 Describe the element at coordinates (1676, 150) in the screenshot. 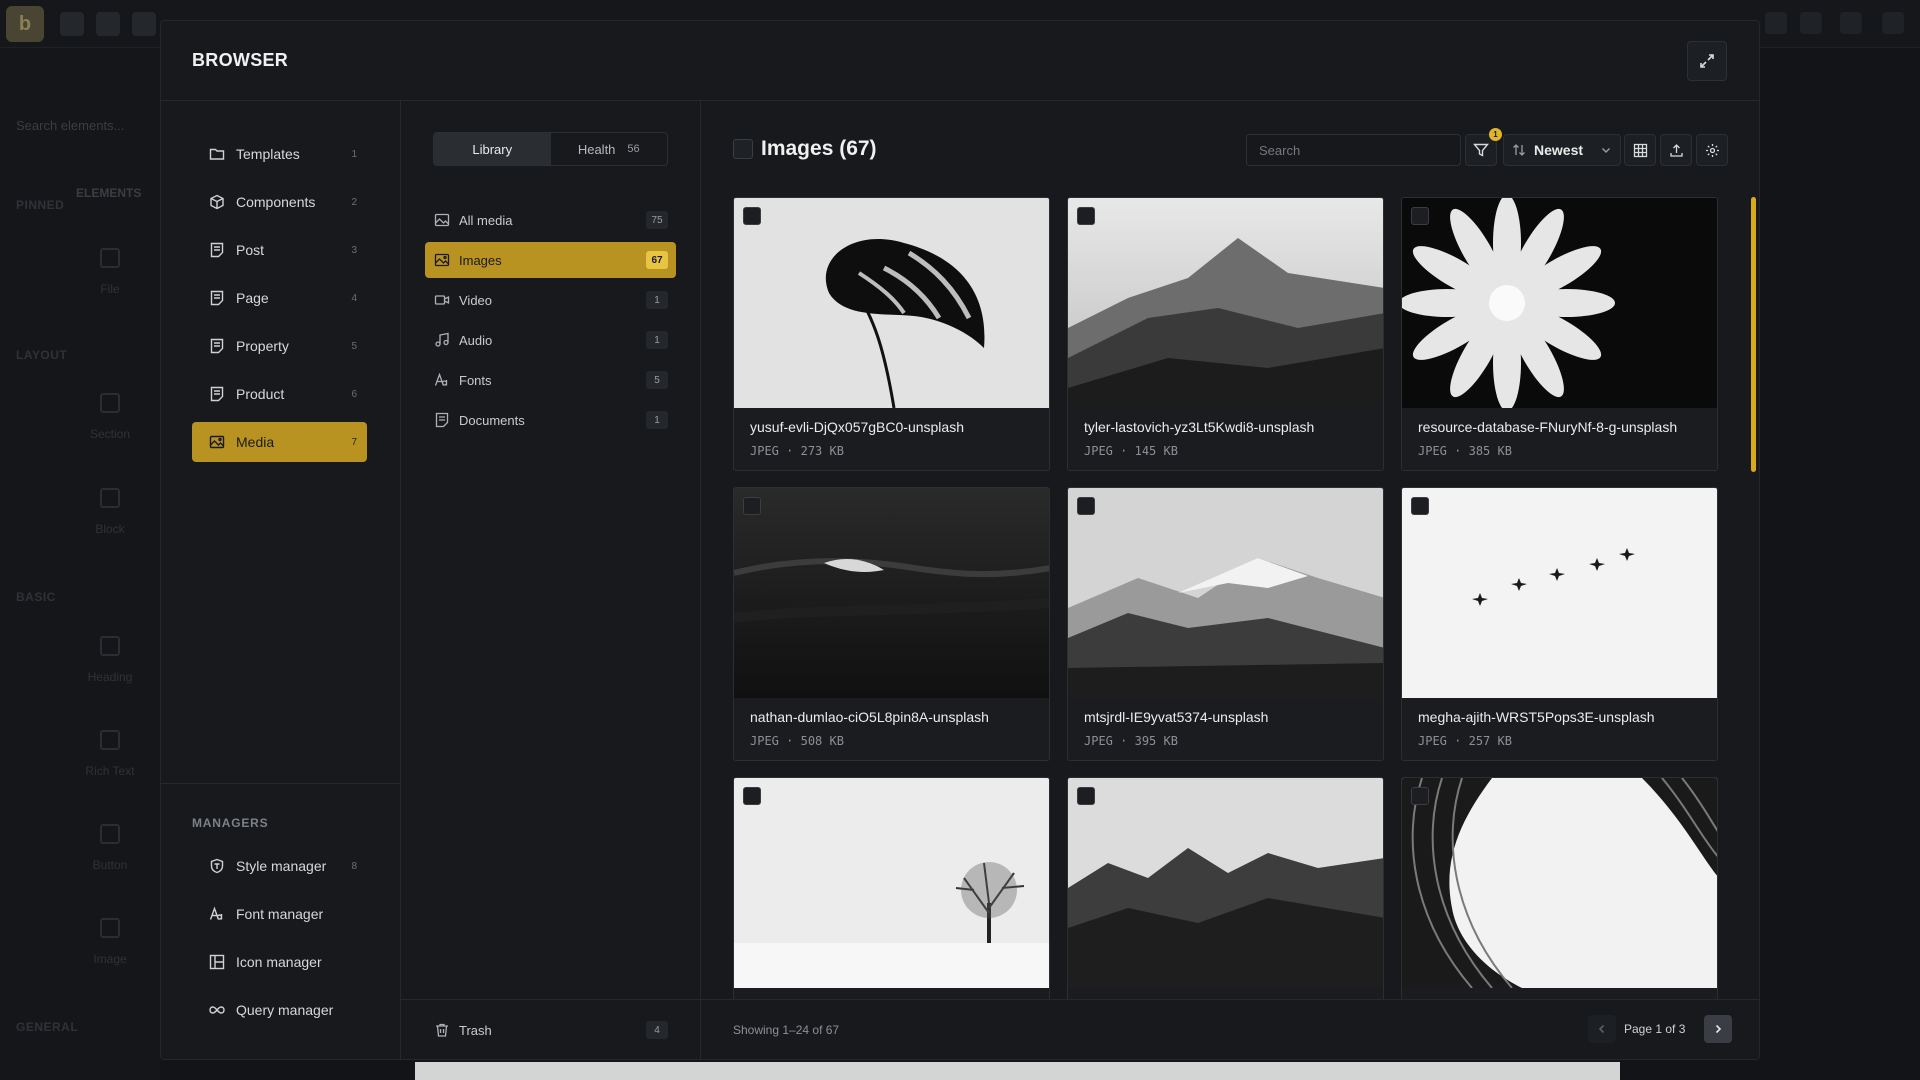

I see `upload-button` at that location.